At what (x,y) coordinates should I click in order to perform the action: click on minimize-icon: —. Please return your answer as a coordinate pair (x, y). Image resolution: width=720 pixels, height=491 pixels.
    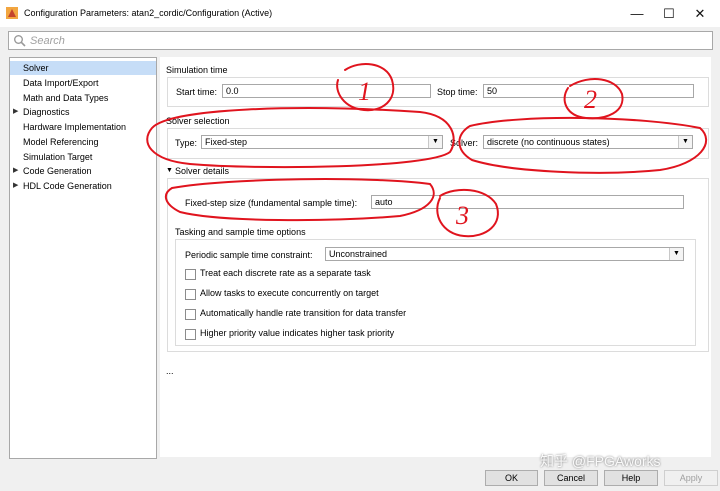
    Looking at the image, I should click on (637, 13).